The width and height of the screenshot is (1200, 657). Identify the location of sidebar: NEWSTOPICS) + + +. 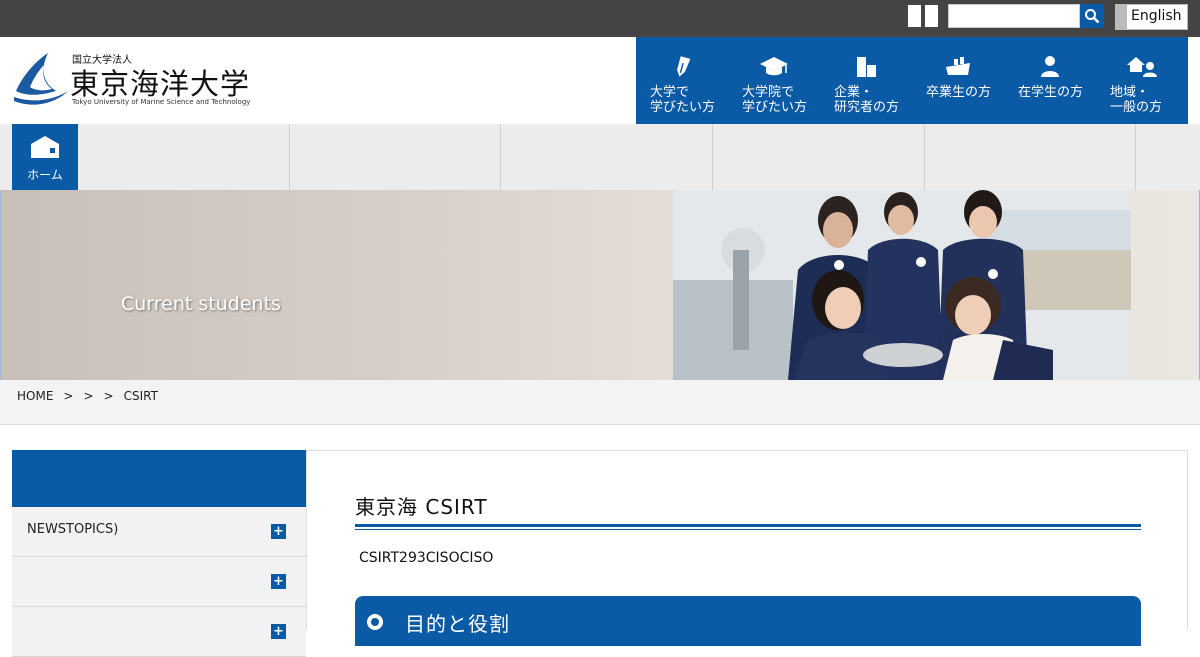
(159, 553).